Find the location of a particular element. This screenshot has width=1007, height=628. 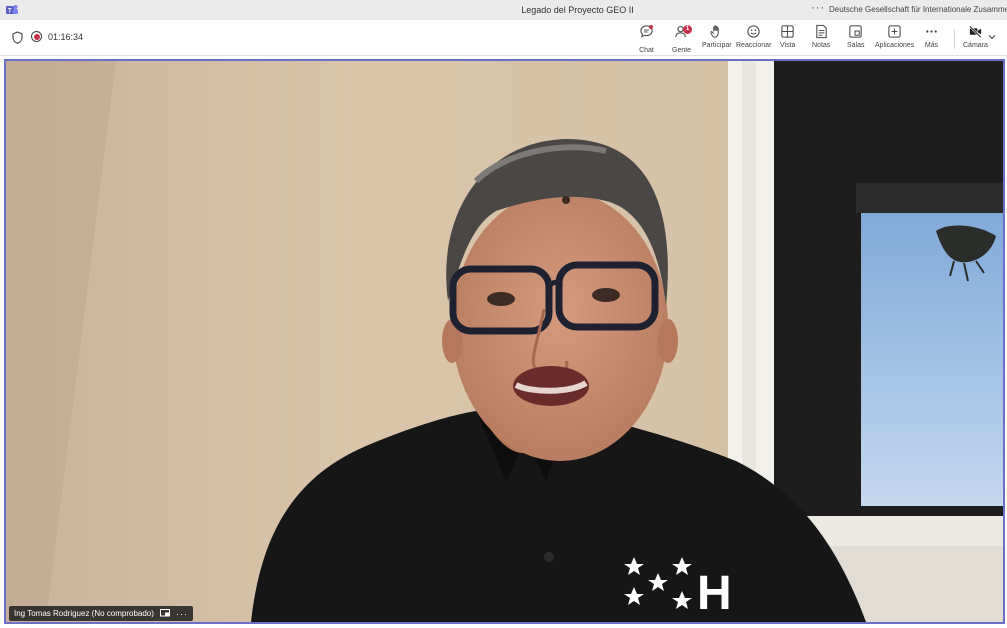

more-icon is located at coordinates (931, 31).